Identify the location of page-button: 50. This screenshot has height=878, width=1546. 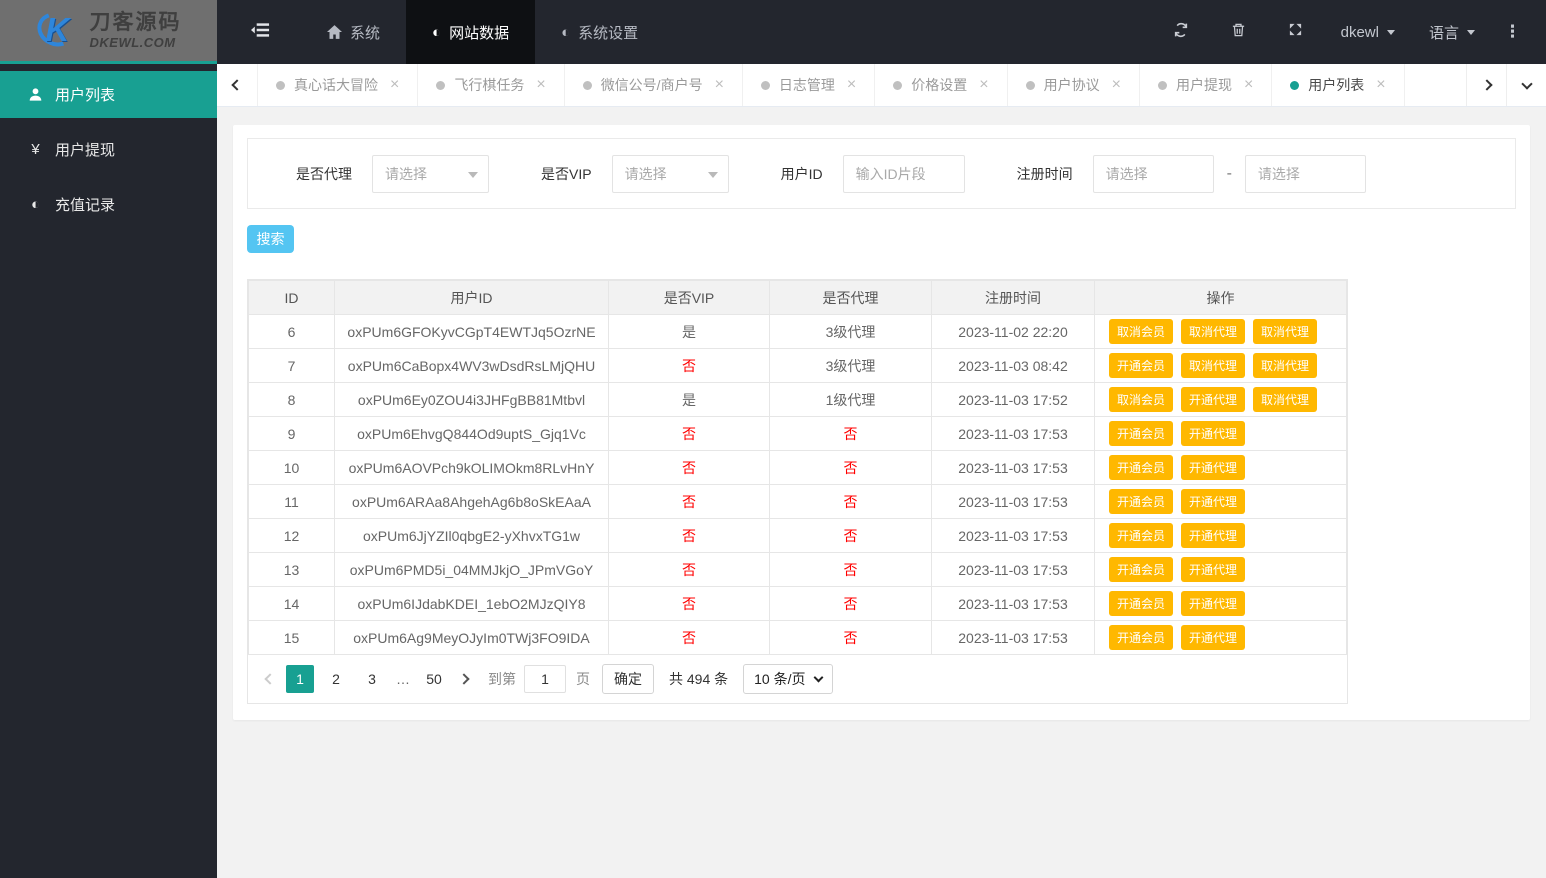
(434, 679).